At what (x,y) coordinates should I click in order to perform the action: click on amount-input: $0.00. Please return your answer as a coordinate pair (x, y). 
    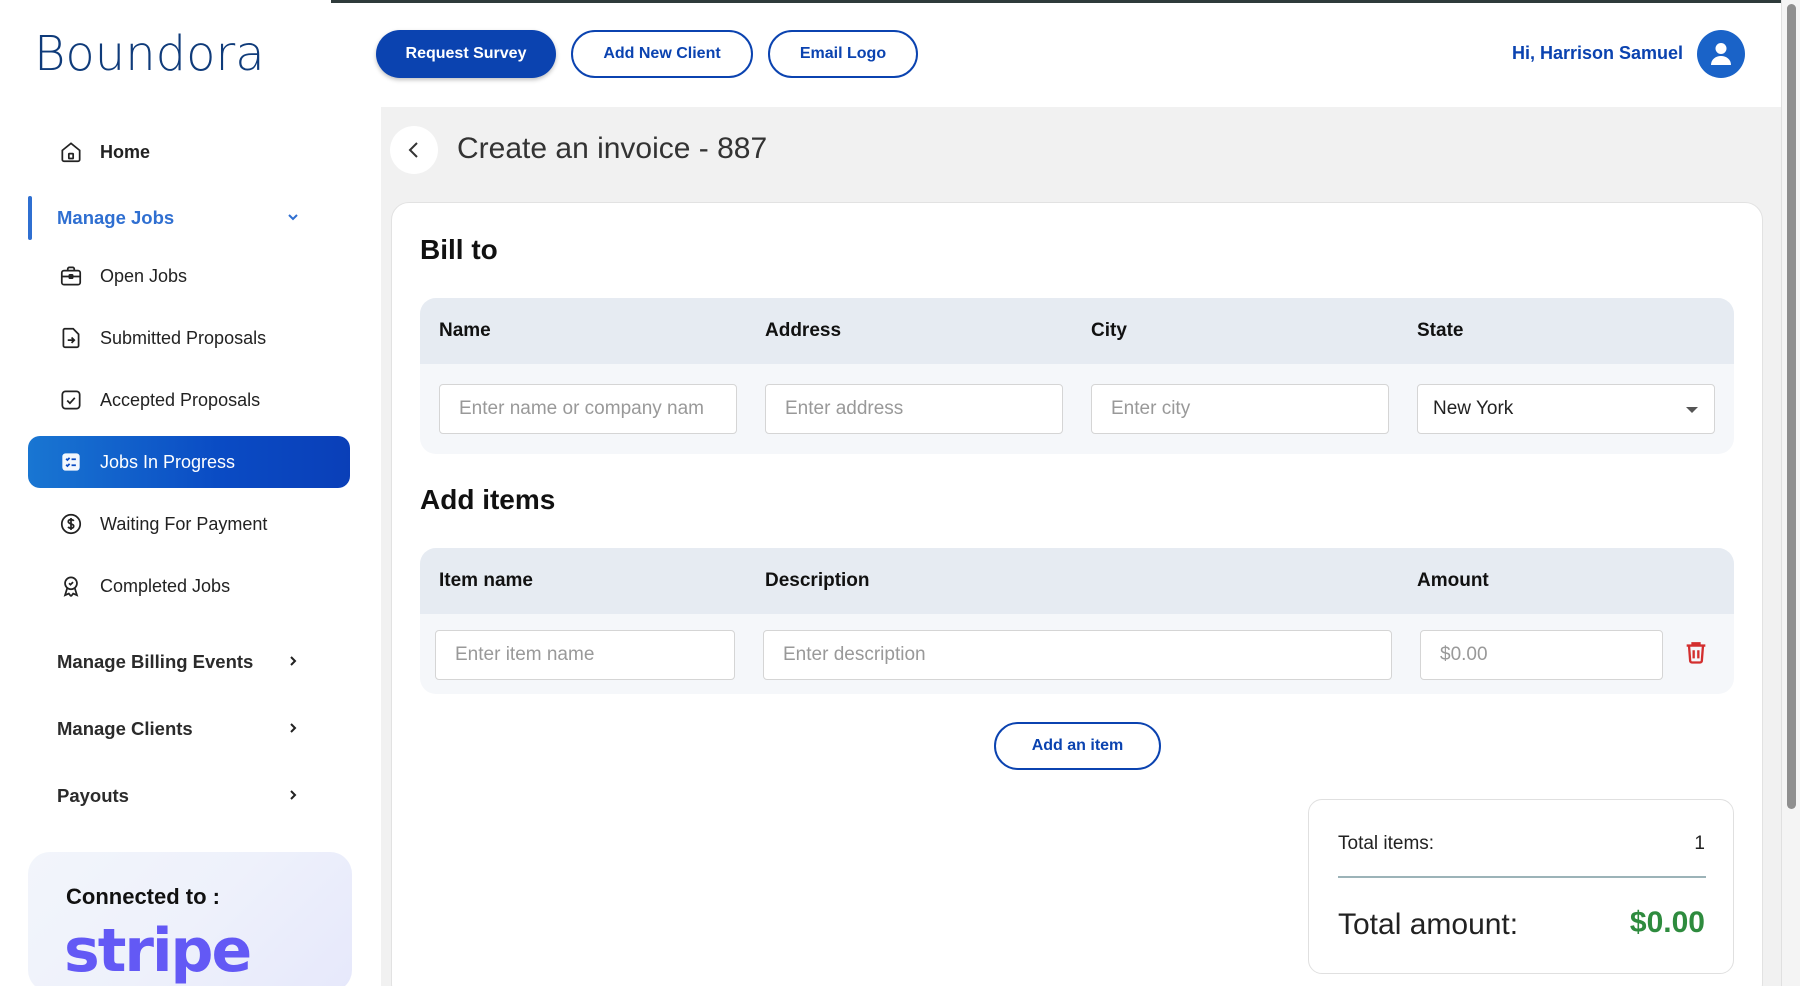
    Looking at the image, I should click on (1541, 655).